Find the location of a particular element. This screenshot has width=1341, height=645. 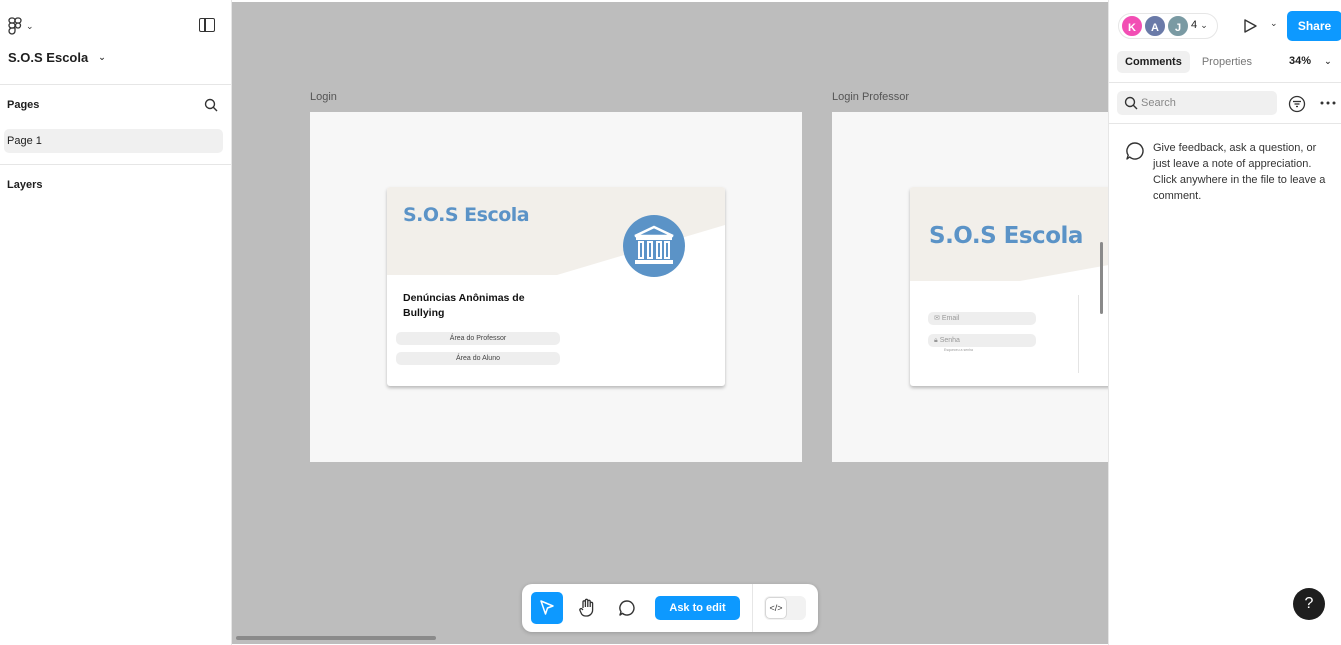

hand-icon is located at coordinates (586, 607).